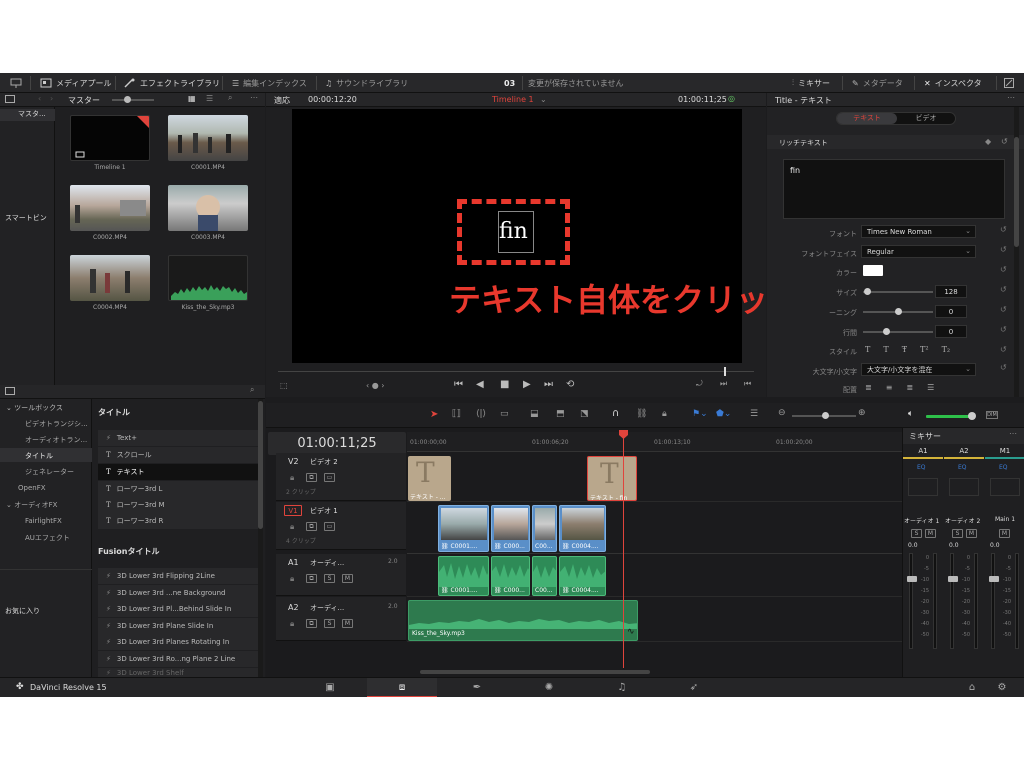 The width and height of the screenshot is (1024, 768). Describe the element at coordinates (178, 472) in the screenshot. I see `list-item-text-selected: T テキスト` at that location.